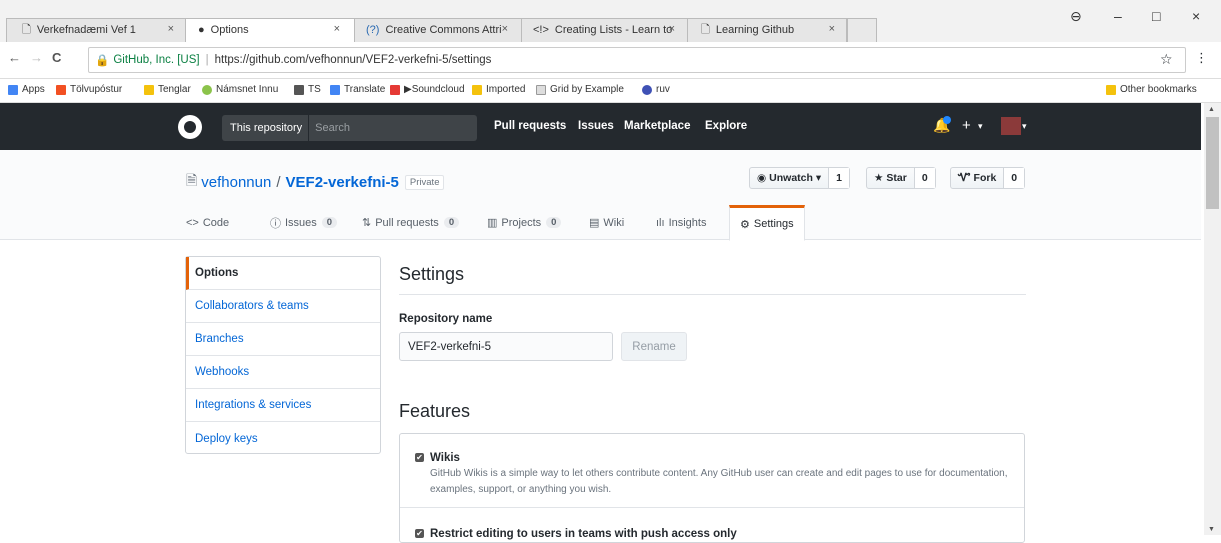 Image resolution: width=1221 pixels, height=543 pixels. I want to click on browser-tab-5: 🗋 Learning Github ×, so click(769, 30).